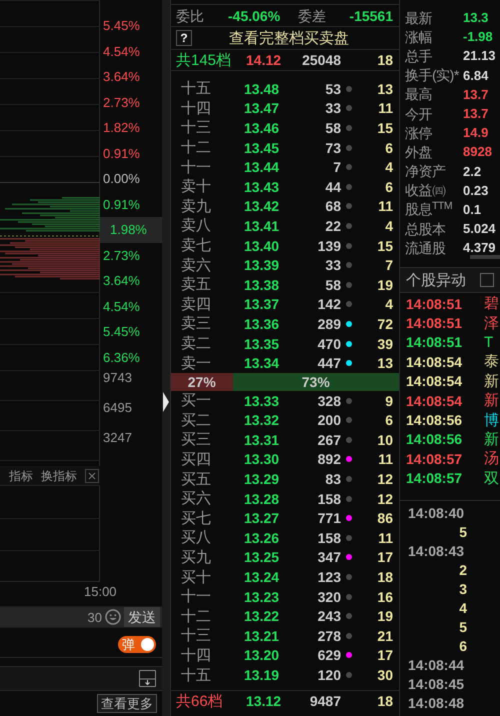 This screenshot has height=716, width=500. What do you see at coordinates (425, 190) in the screenshot?
I see `quote-label: 收益㈣` at bounding box center [425, 190].